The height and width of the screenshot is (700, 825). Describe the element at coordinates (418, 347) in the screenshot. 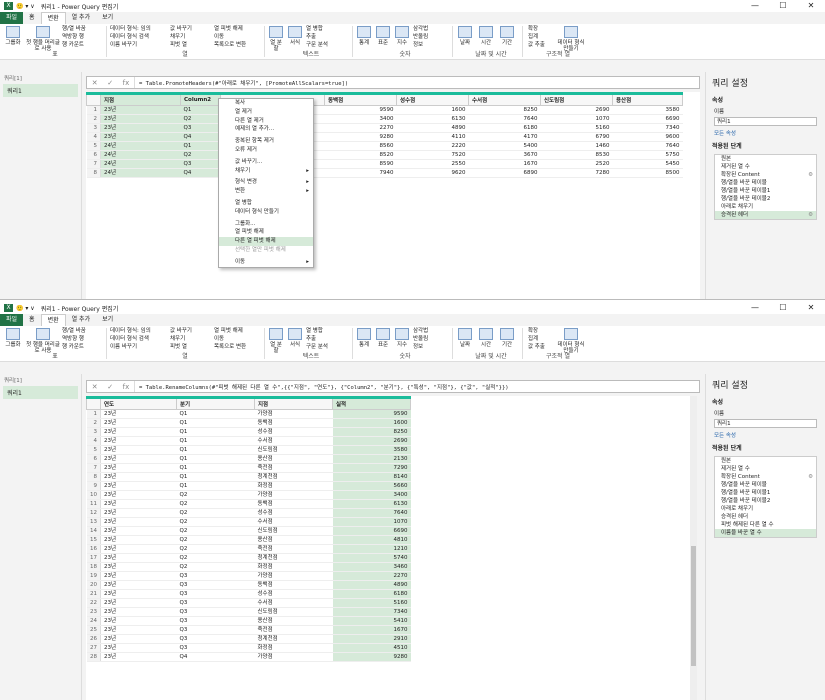

I see `information-button: 정보` at that location.